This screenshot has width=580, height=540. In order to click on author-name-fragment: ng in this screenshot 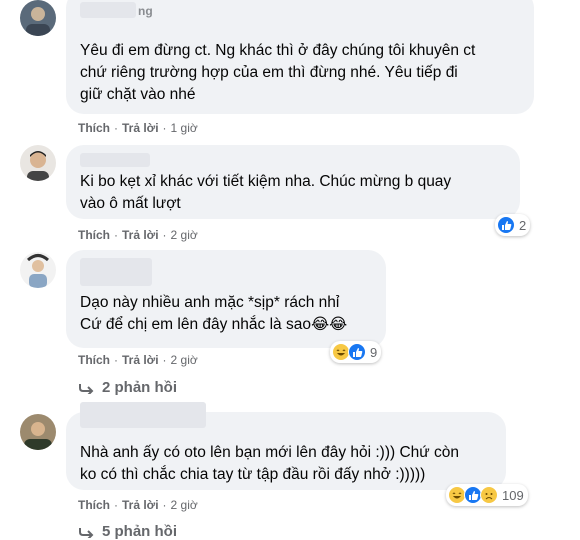, I will do `click(145, 11)`.